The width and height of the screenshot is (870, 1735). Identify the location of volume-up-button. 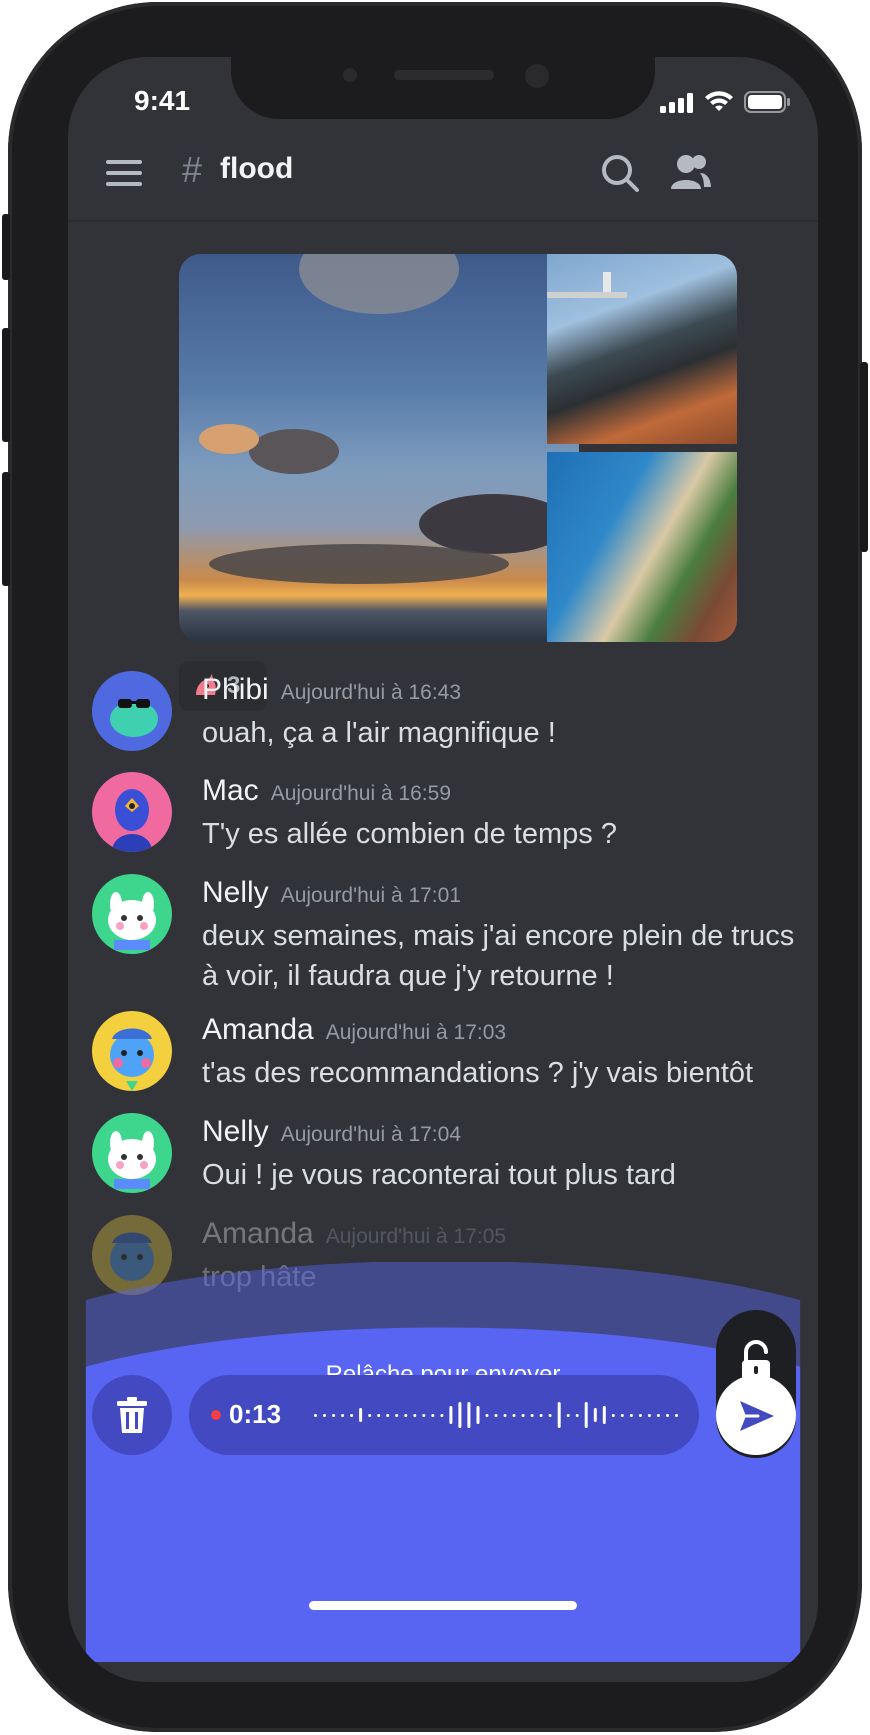
(6, 385).